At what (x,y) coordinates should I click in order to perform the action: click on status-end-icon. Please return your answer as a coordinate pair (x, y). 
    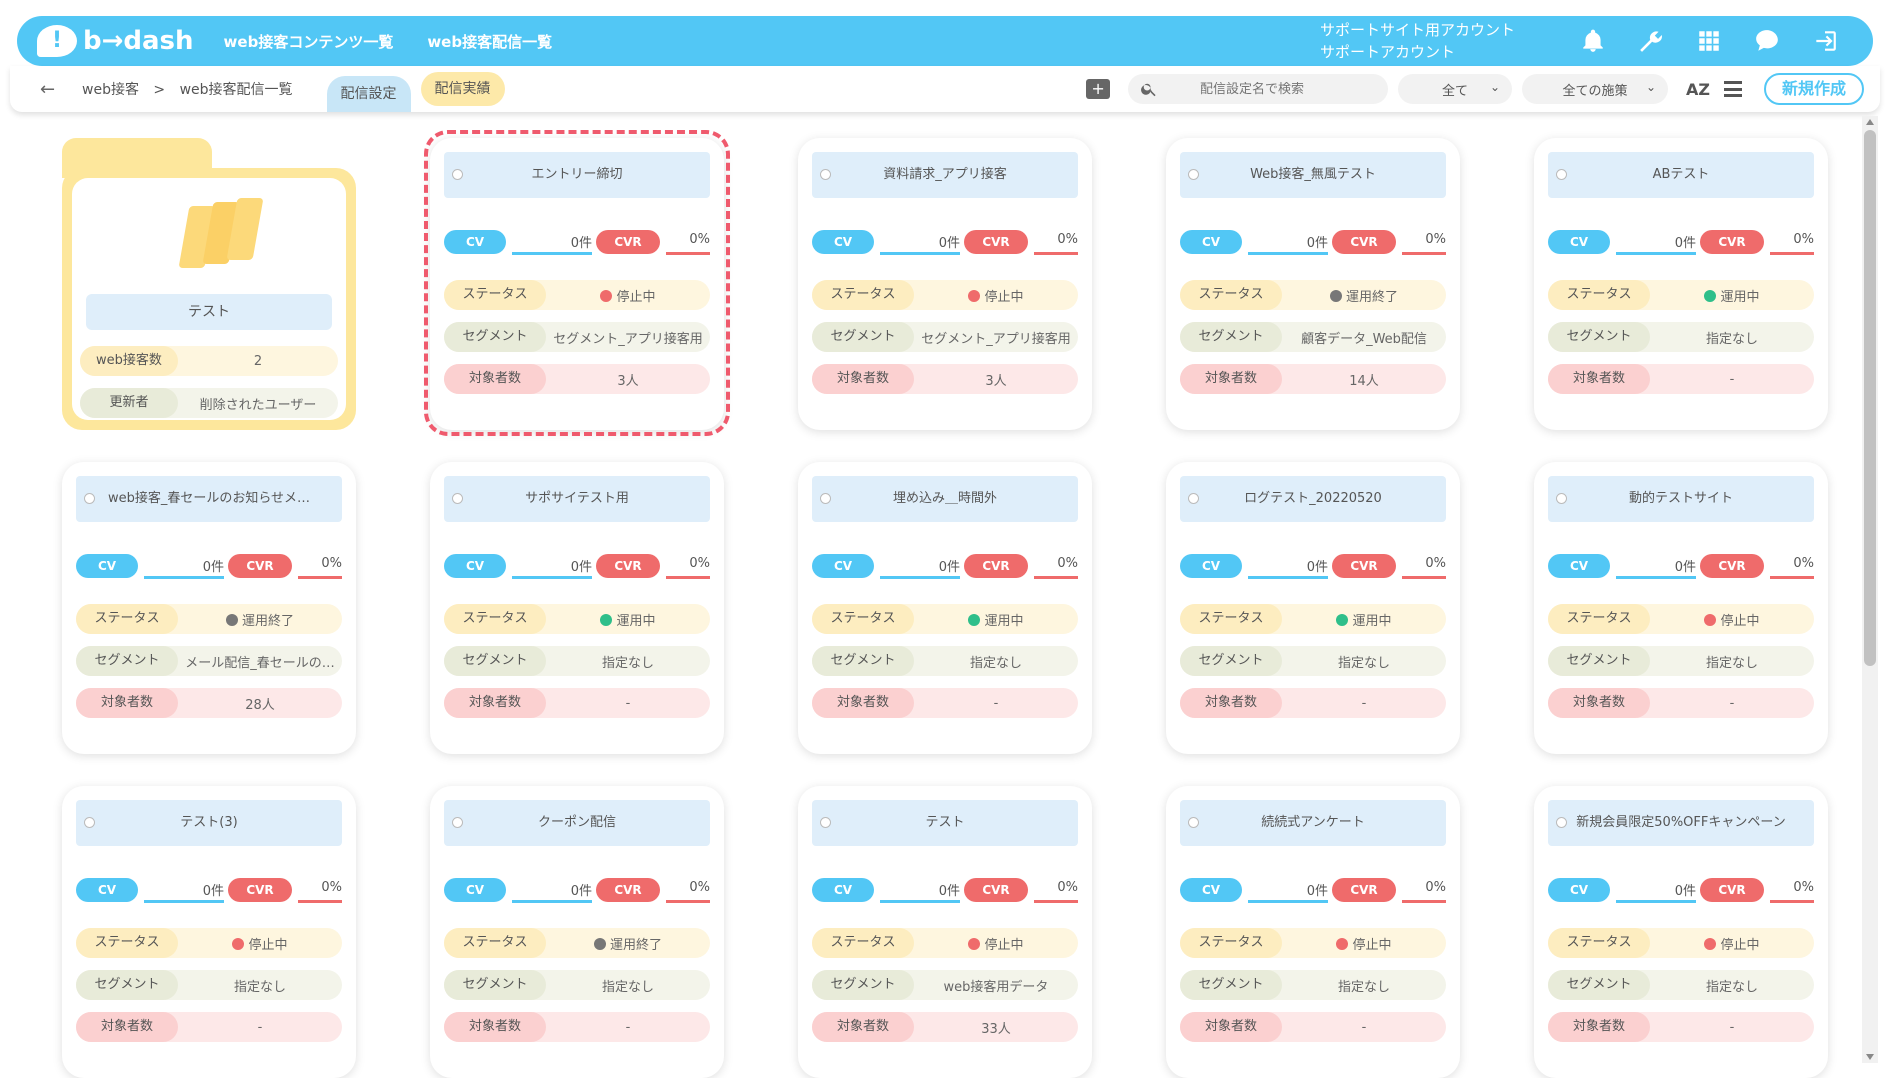
    Looking at the image, I should click on (231, 619).